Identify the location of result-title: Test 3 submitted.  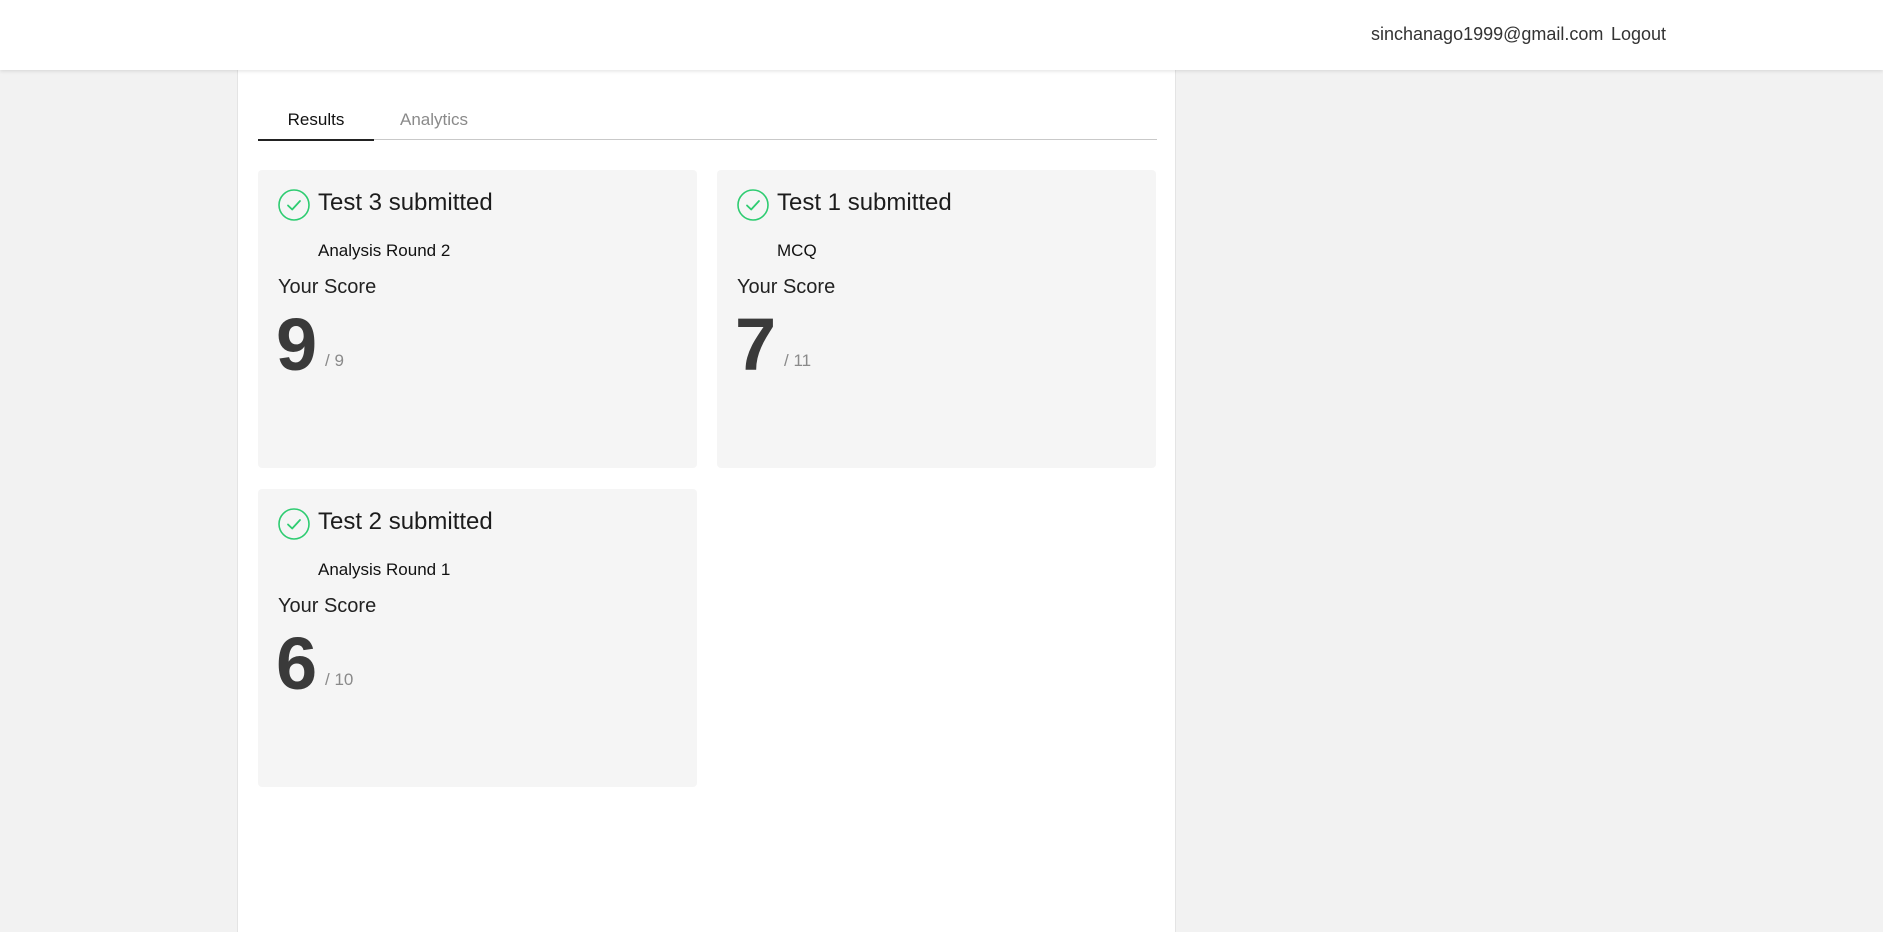
(405, 202).